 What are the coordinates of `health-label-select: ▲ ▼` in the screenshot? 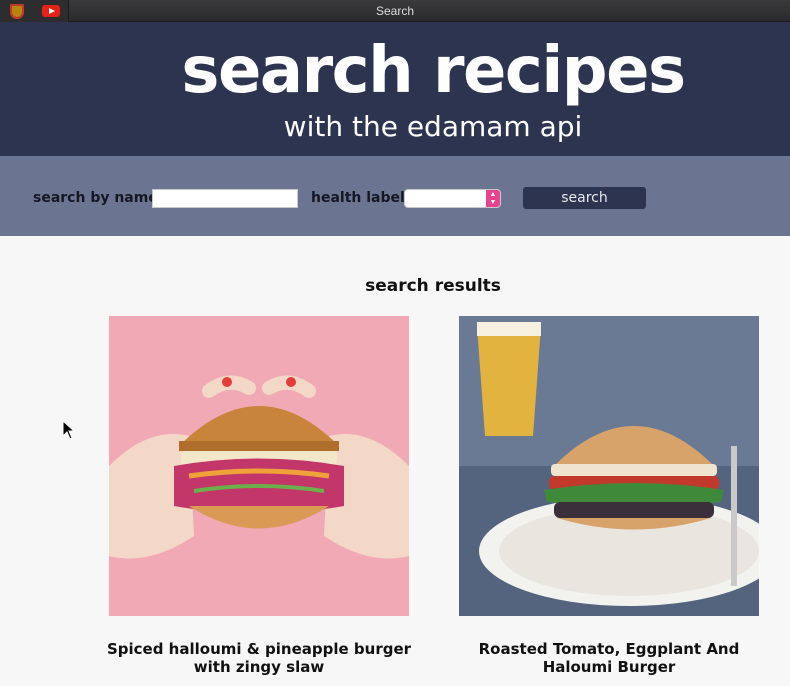 It's located at (452, 198).